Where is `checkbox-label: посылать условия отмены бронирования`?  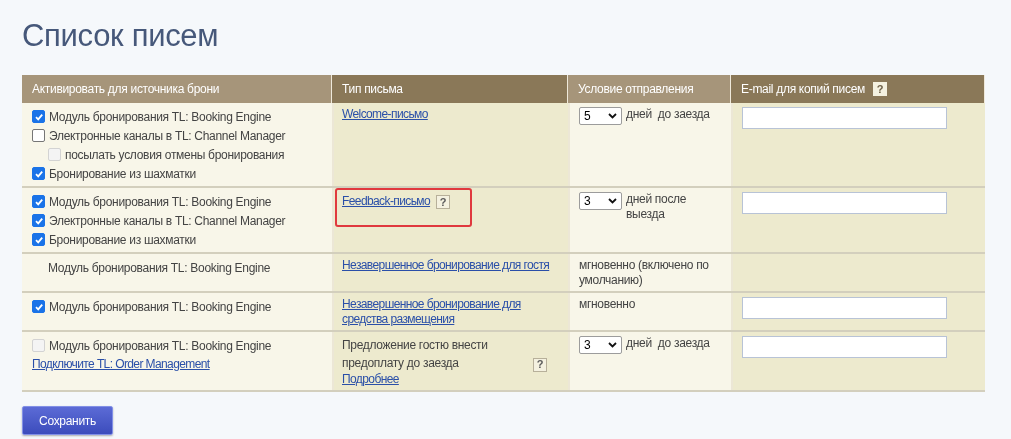 checkbox-label: посылать условия отмены бронирования is located at coordinates (175, 155).